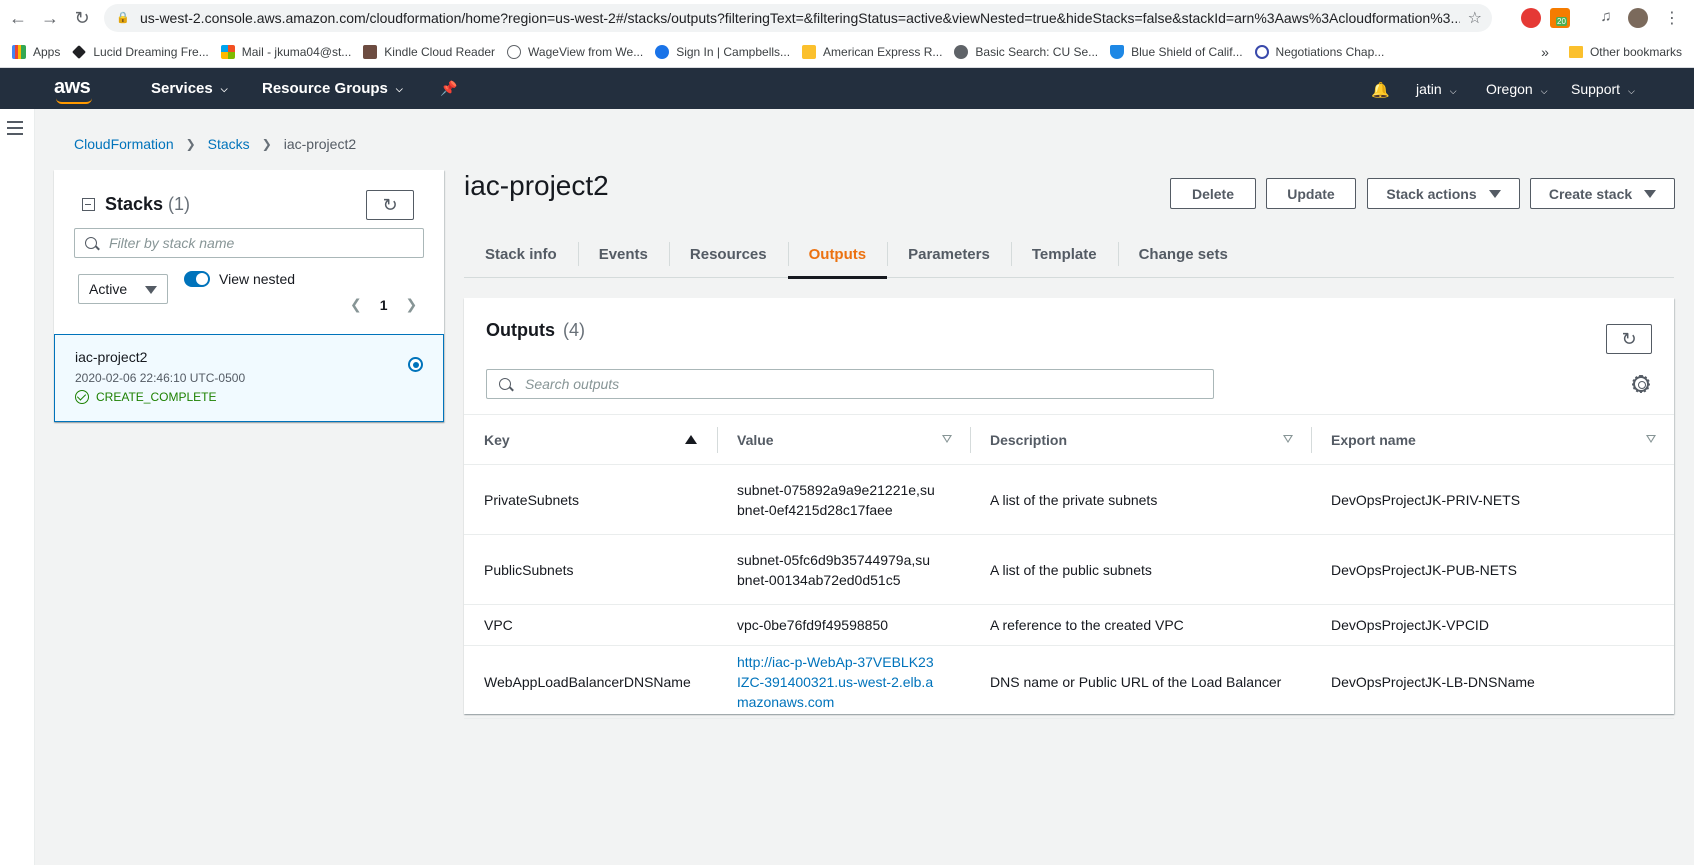  What do you see at coordinates (189, 88) in the screenshot?
I see `services-menu: Services ⌵` at bounding box center [189, 88].